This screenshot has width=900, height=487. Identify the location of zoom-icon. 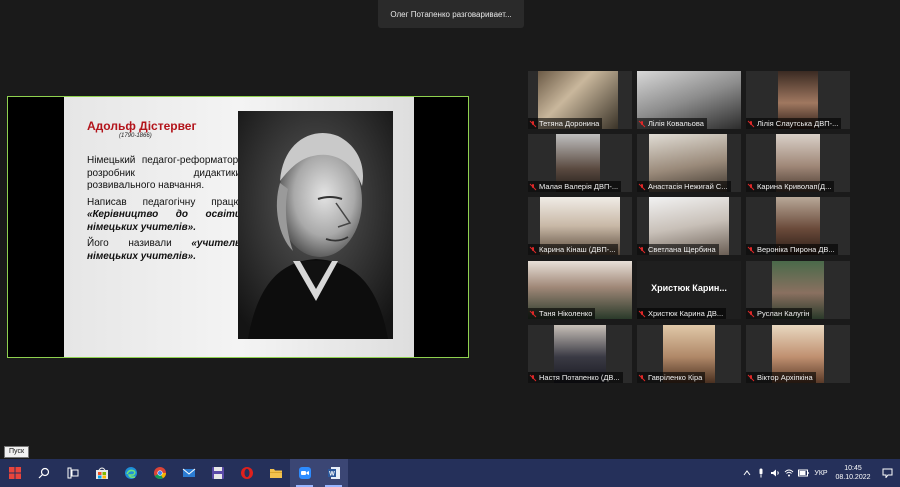
(304, 473).